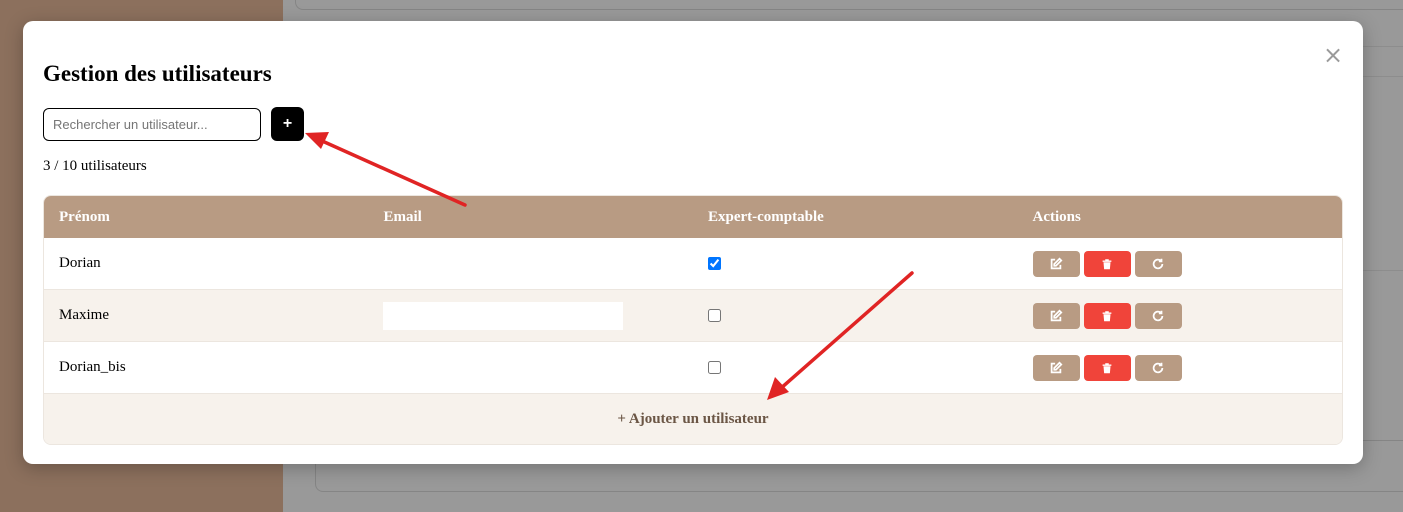 This screenshot has height=512, width=1403. What do you see at coordinates (157, 73) in the screenshot?
I see `modal-title: Gestion des utilisateurs` at bounding box center [157, 73].